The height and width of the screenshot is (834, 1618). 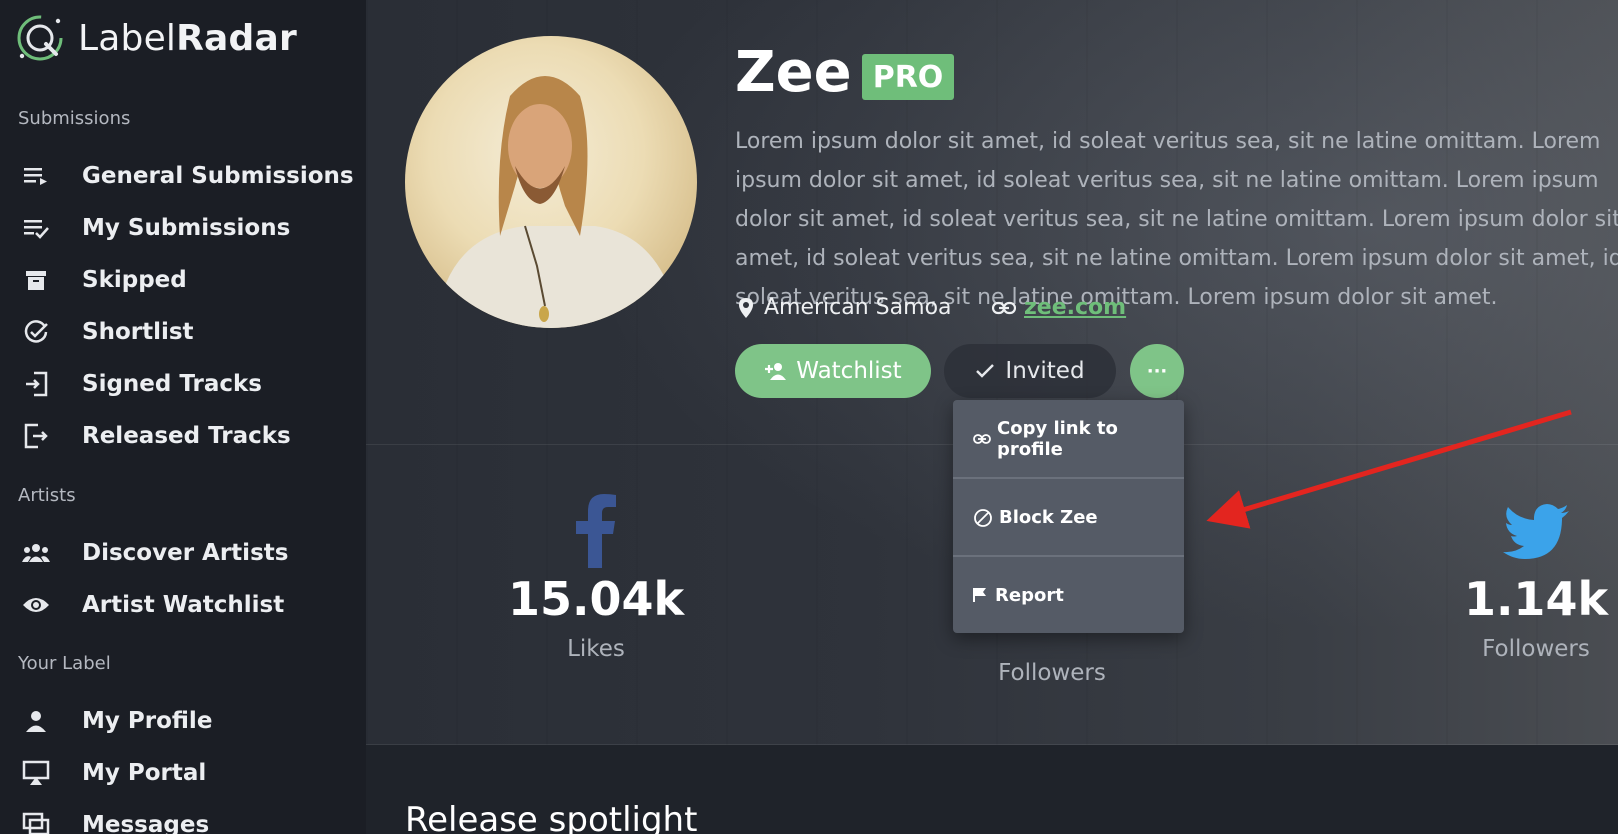 I want to click on sidebar-item-my-portal: My Portal, so click(x=183, y=773).